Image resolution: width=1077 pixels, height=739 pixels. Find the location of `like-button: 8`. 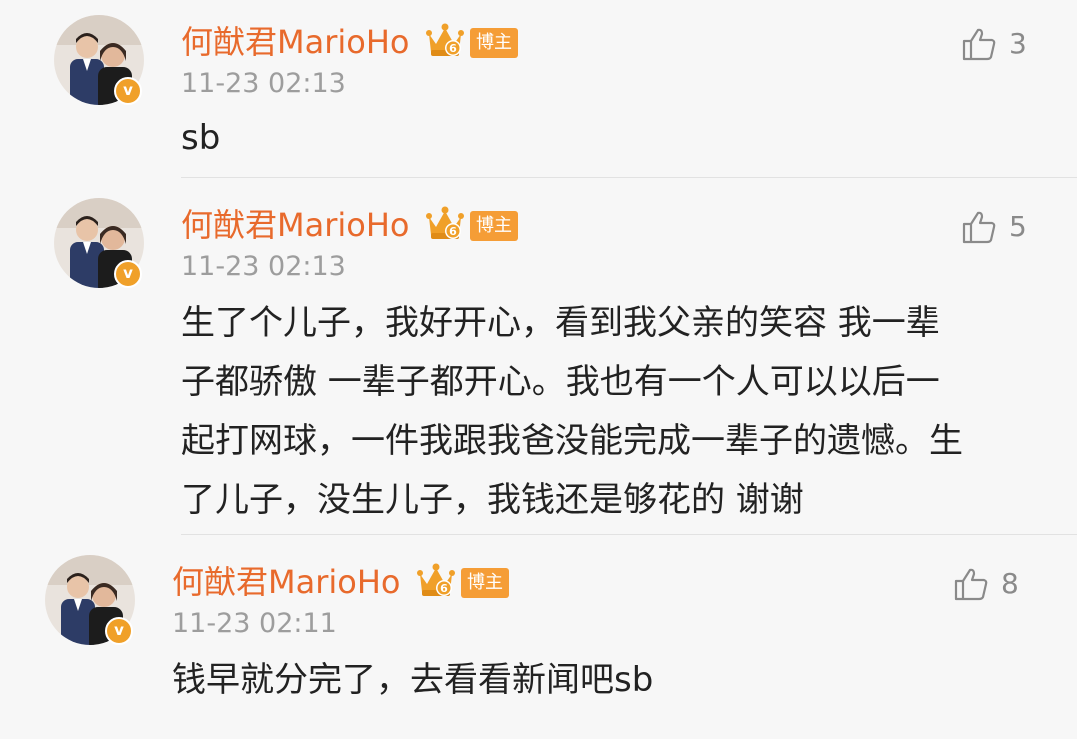

like-button: 8 is located at coordinates (986, 584).